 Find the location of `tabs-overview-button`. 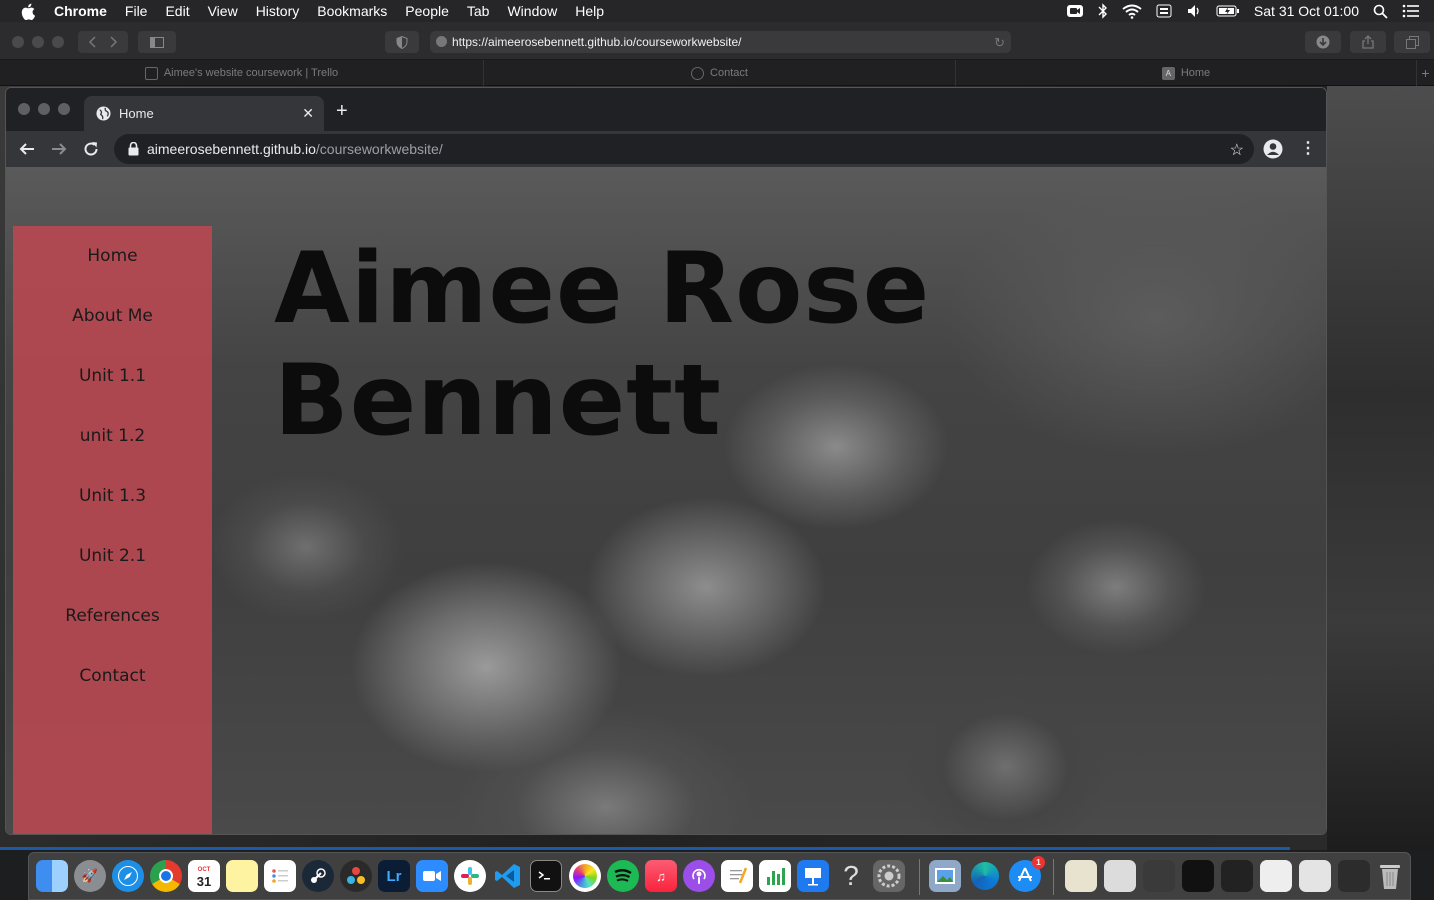

tabs-overview-button is located at coordinates (1412, 42).